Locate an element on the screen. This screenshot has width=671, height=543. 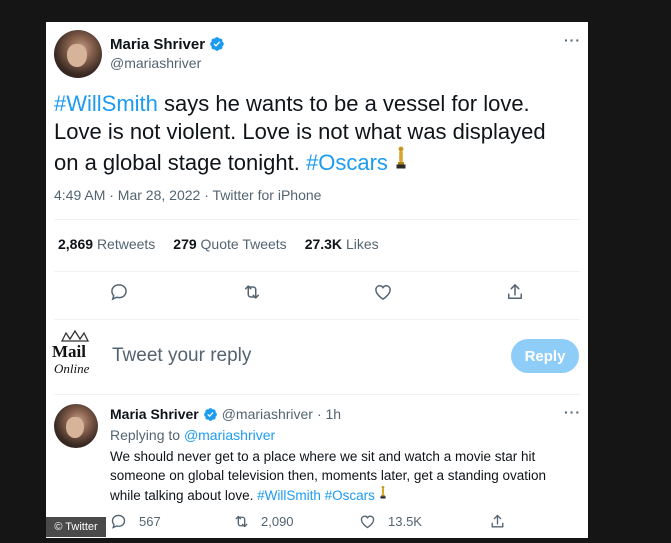
like-count: 13.5K is located at coordinates (405, 521).